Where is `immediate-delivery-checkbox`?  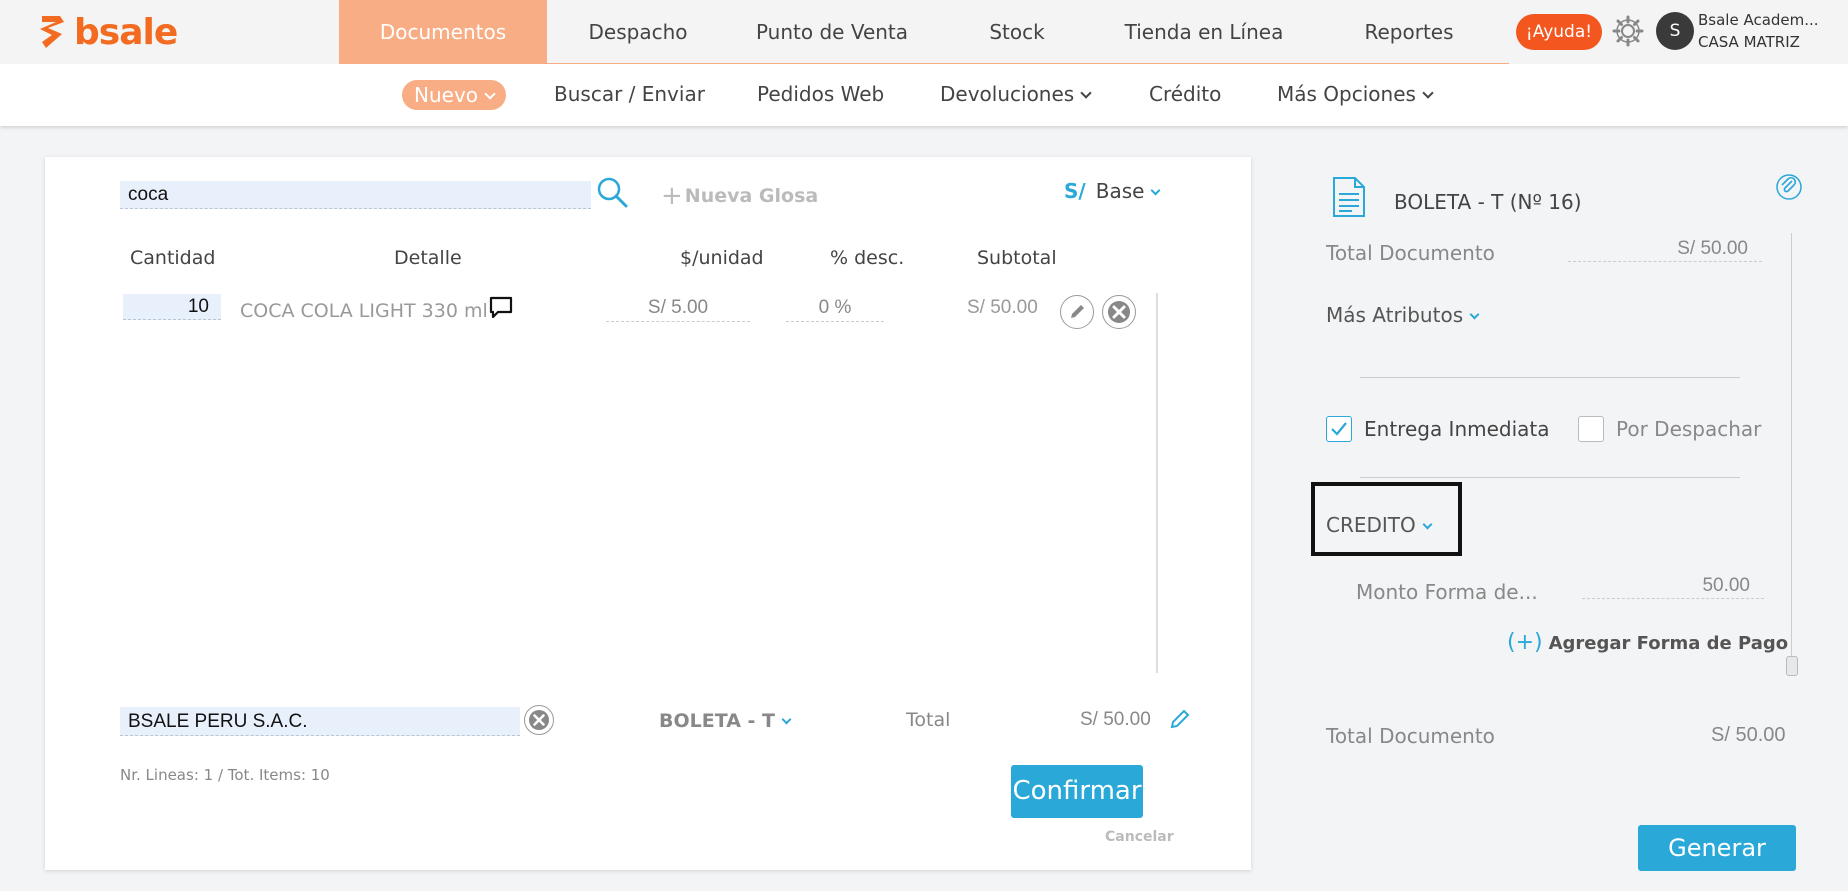
immediate-delivery-checkbox is located at coordinates (1339, 429).